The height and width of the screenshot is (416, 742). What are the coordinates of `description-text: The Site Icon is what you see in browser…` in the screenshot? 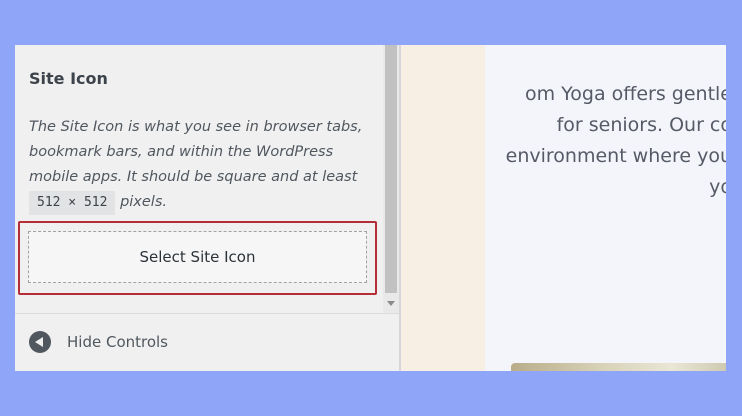 It's located at (196, 152).